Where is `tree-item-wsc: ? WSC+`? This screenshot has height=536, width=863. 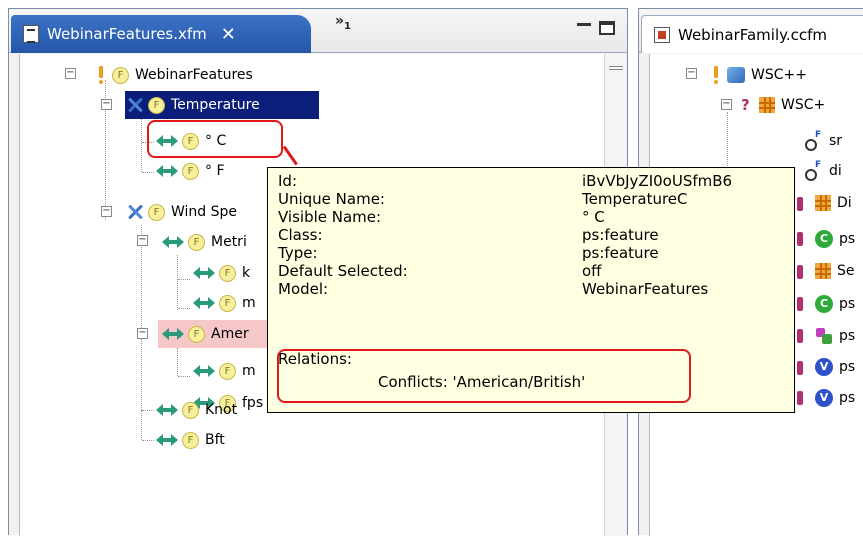
tree-item-wsc: ? WSC+ is located at coordinates (783, 105).